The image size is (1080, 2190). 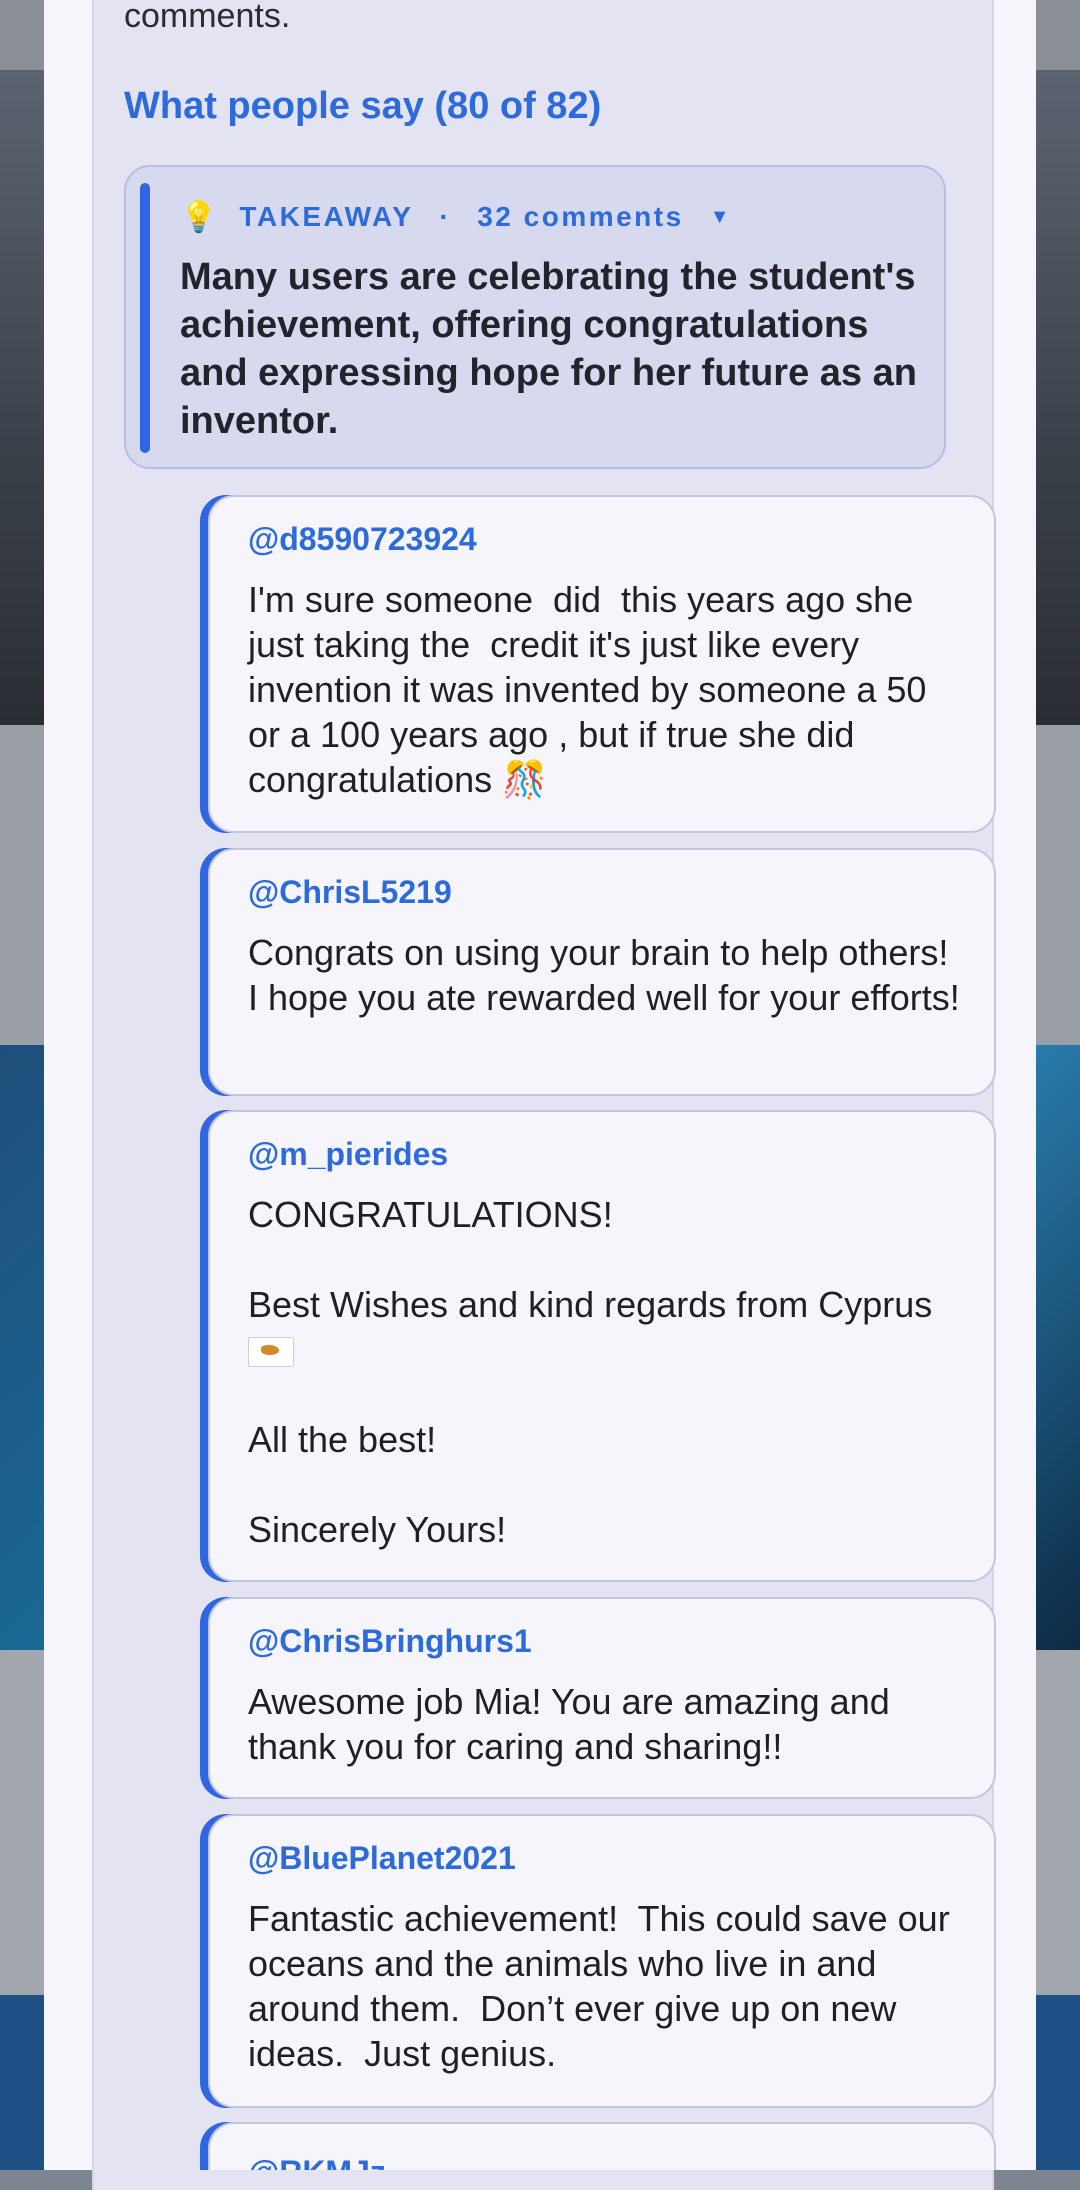 What do you see at coordinates (720, 217) in the screenshot?
I see `caret-down-icon: ▼` at bounding box center [720, 217].